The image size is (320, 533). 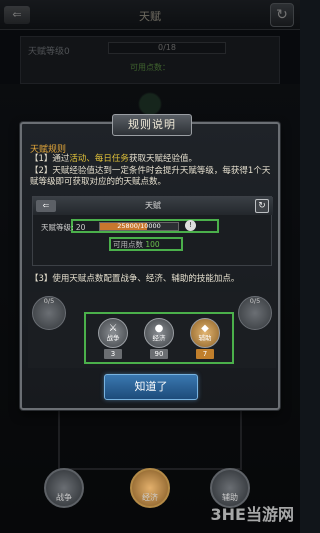 I want to click on rule-1: 【1】通过活动、每日任务获取天赋经验值。, so click(x=113, y=159).